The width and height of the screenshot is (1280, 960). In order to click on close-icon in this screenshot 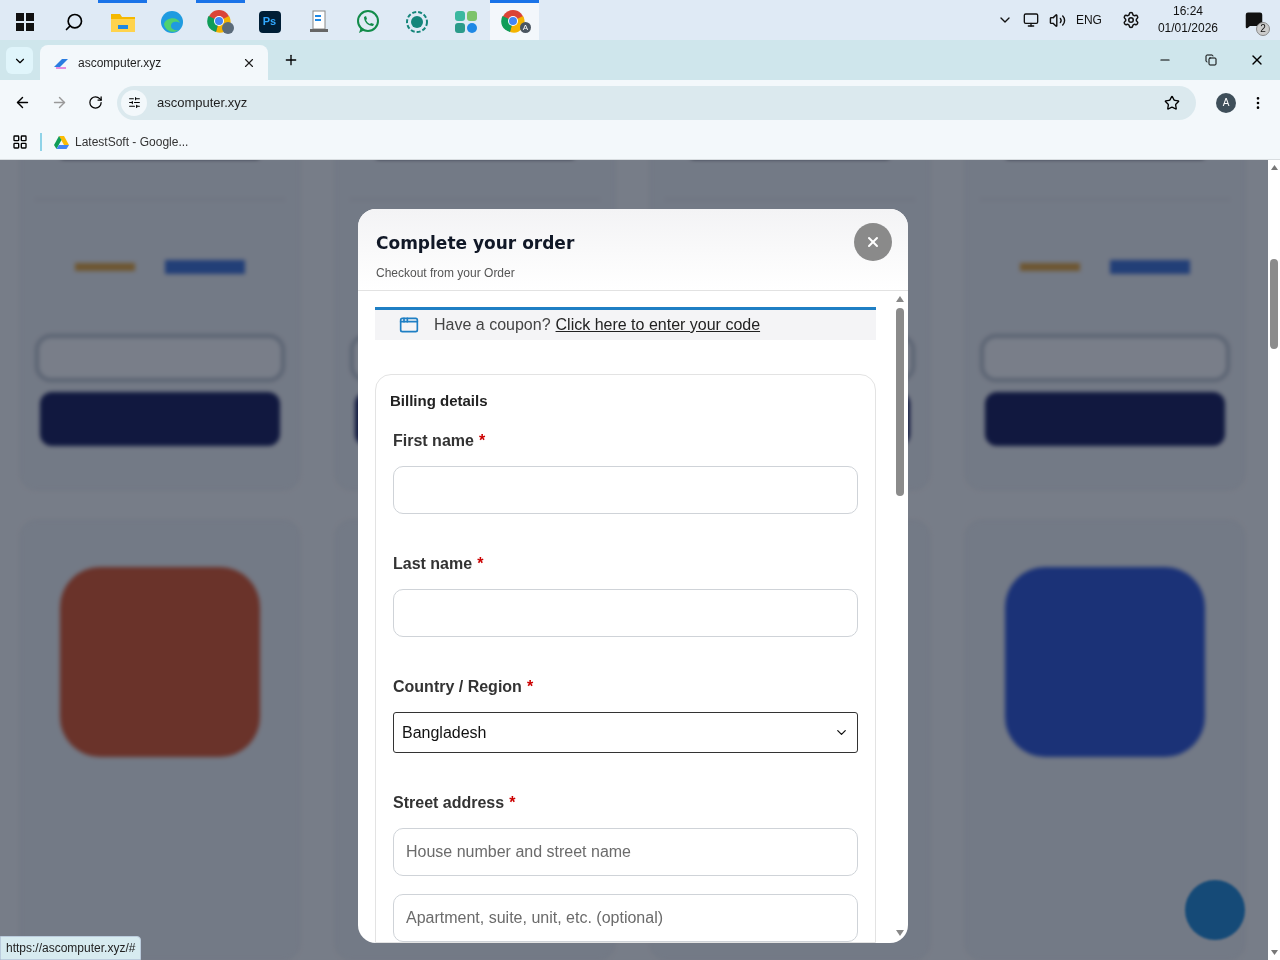, I will do `click(873, 242)`.